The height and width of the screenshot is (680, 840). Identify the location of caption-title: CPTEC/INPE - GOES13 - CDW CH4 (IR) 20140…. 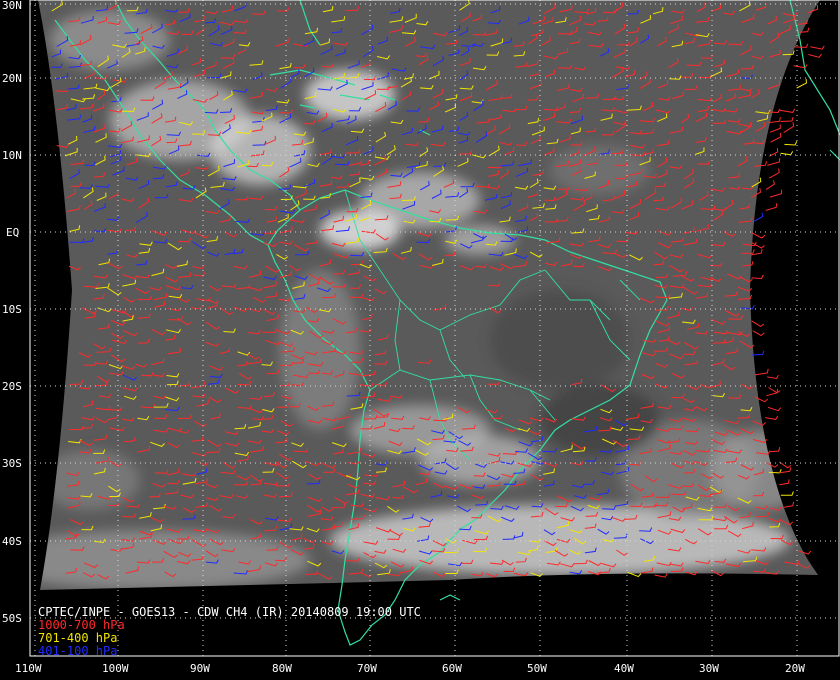
(229, 612).